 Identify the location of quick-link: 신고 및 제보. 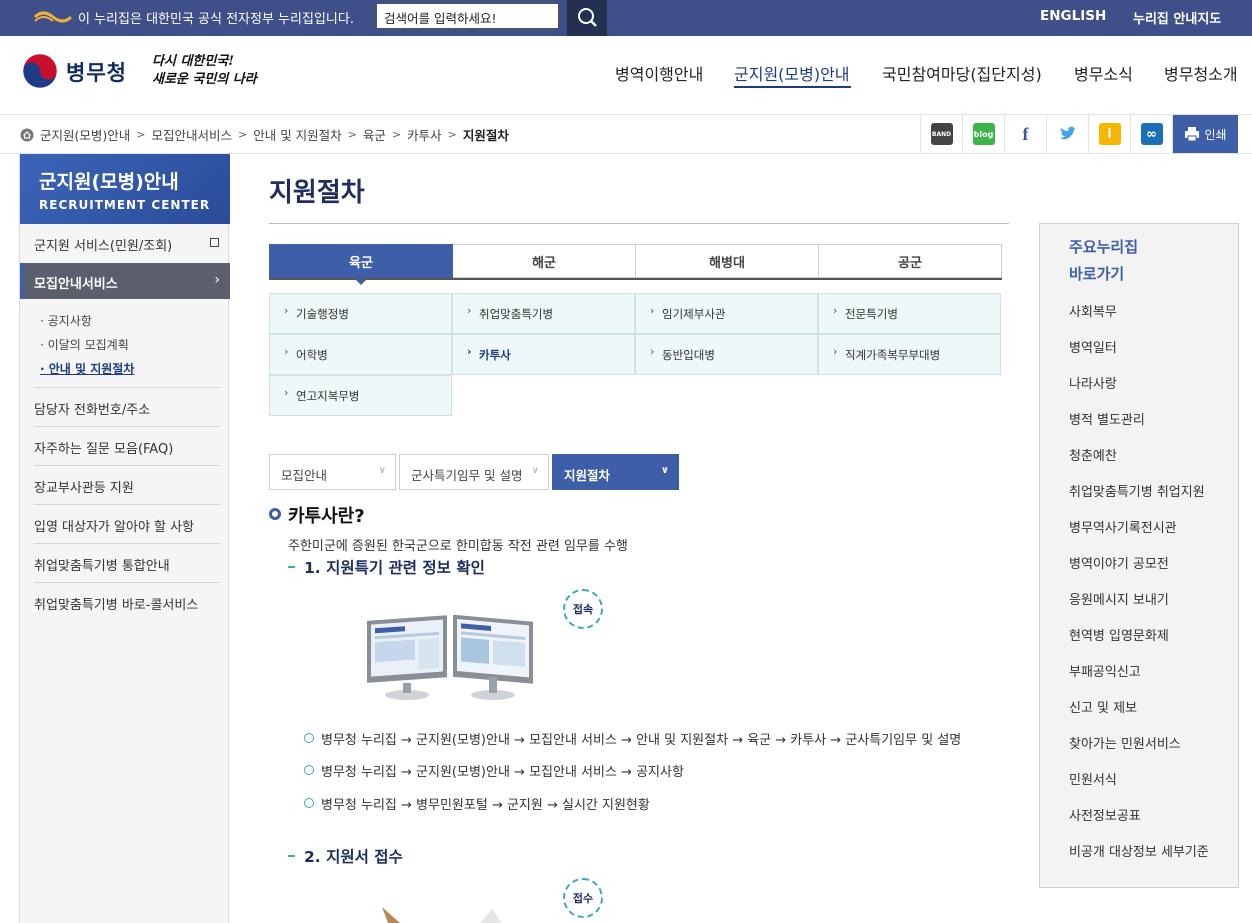
(1103, 706).